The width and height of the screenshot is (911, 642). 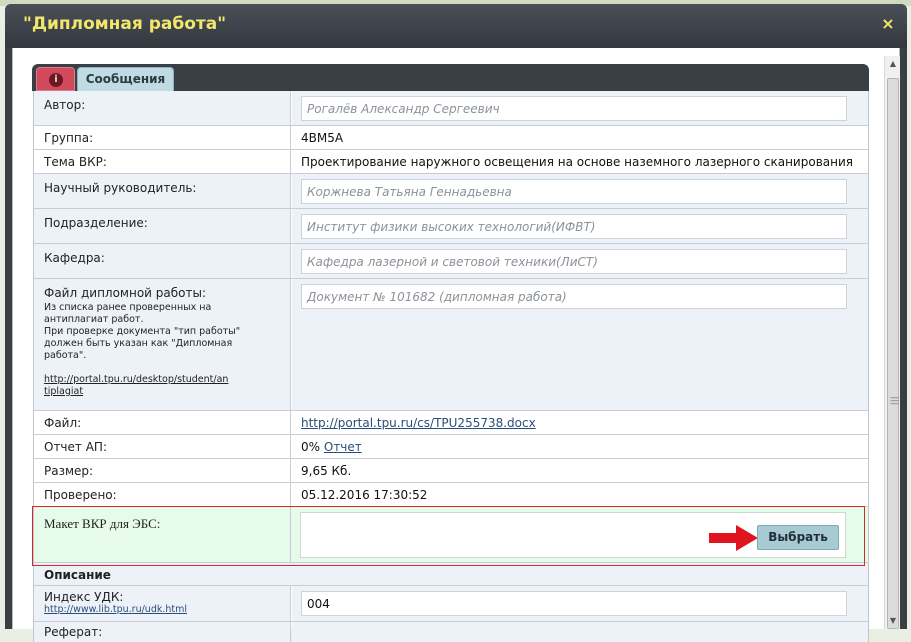 What do you see at coordinates (322, 138) in the screenshot?
I see `group-value: 4ВМ5А` at bounding box center [322, 138].